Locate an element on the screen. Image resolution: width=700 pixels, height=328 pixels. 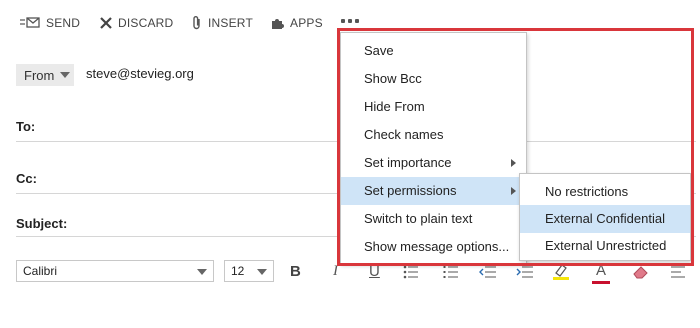
to-label: To: is located at coordinates (26, 126).